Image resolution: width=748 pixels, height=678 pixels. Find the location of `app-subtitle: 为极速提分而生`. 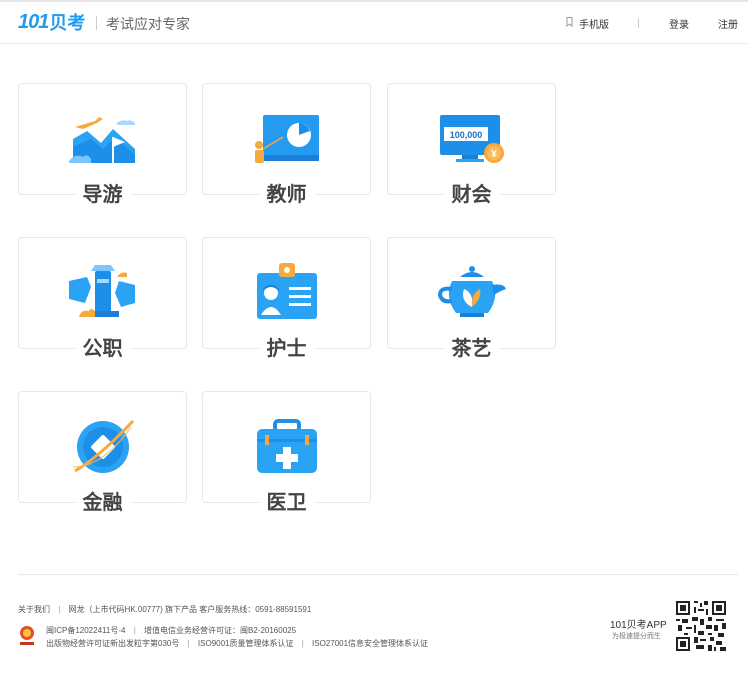

app-subtitle: 为极速提分而生 is located at coordinates (636, 636).